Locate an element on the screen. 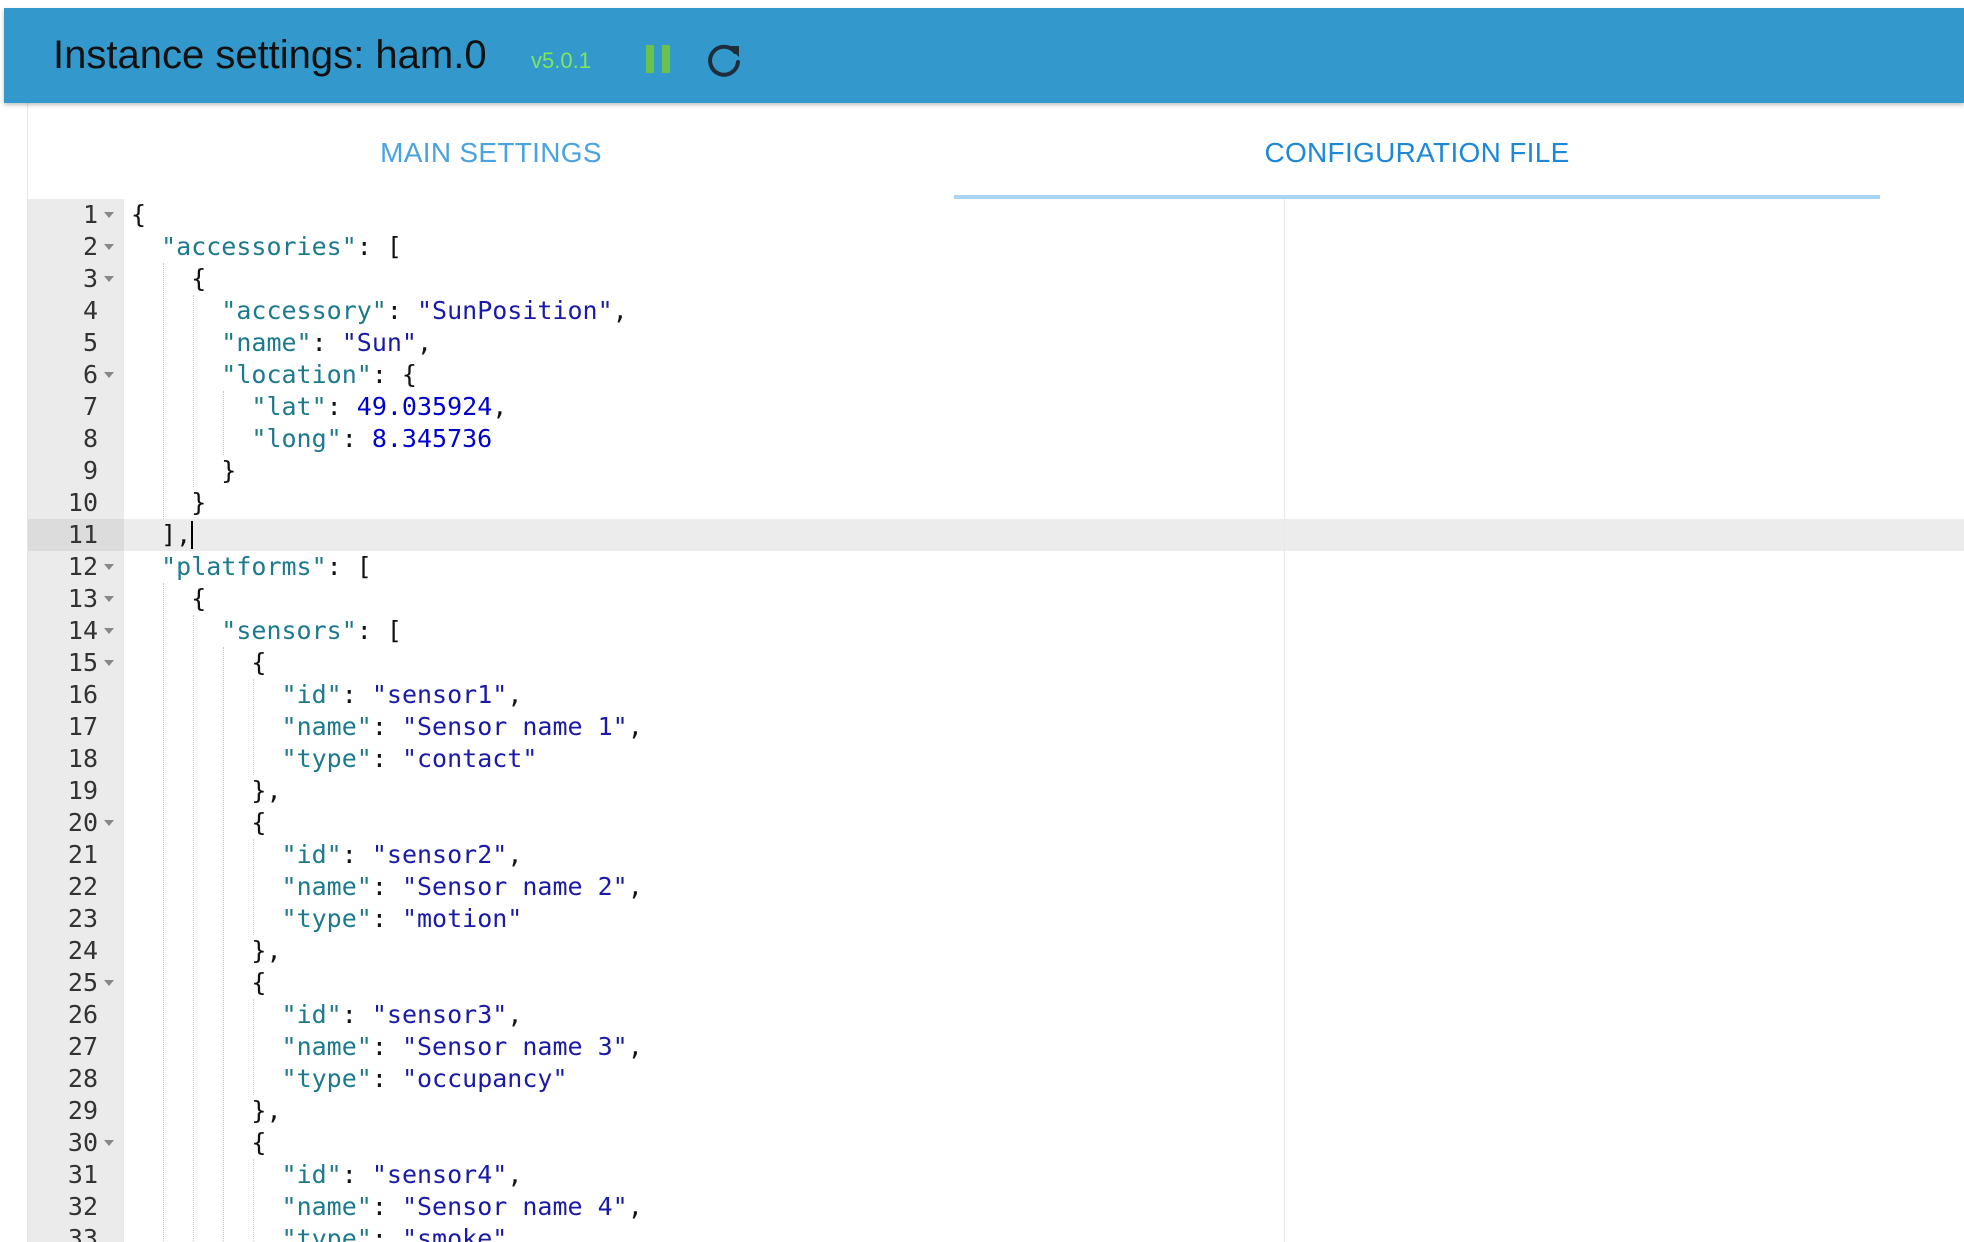 This screenshot has width=1964, height=1242. line-number: 18 is located at coordinates (82, 758).